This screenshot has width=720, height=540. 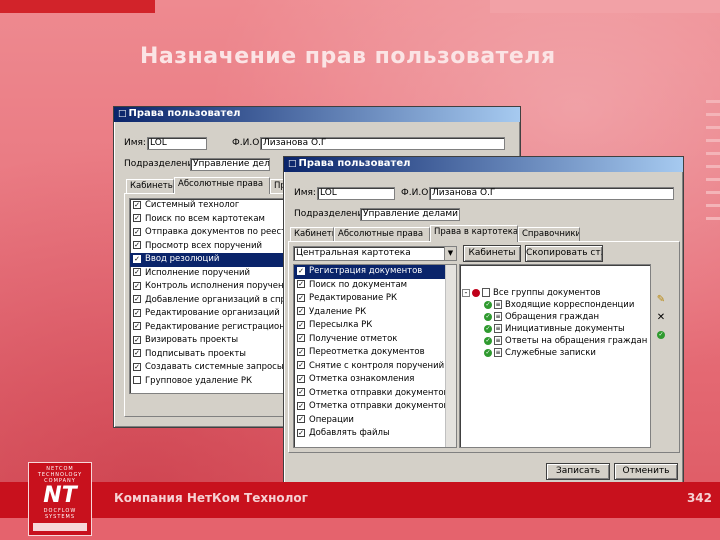 I want to click on tree-child-node: ✓ ≡ Обращения граждан, so click(x=541, y=317).